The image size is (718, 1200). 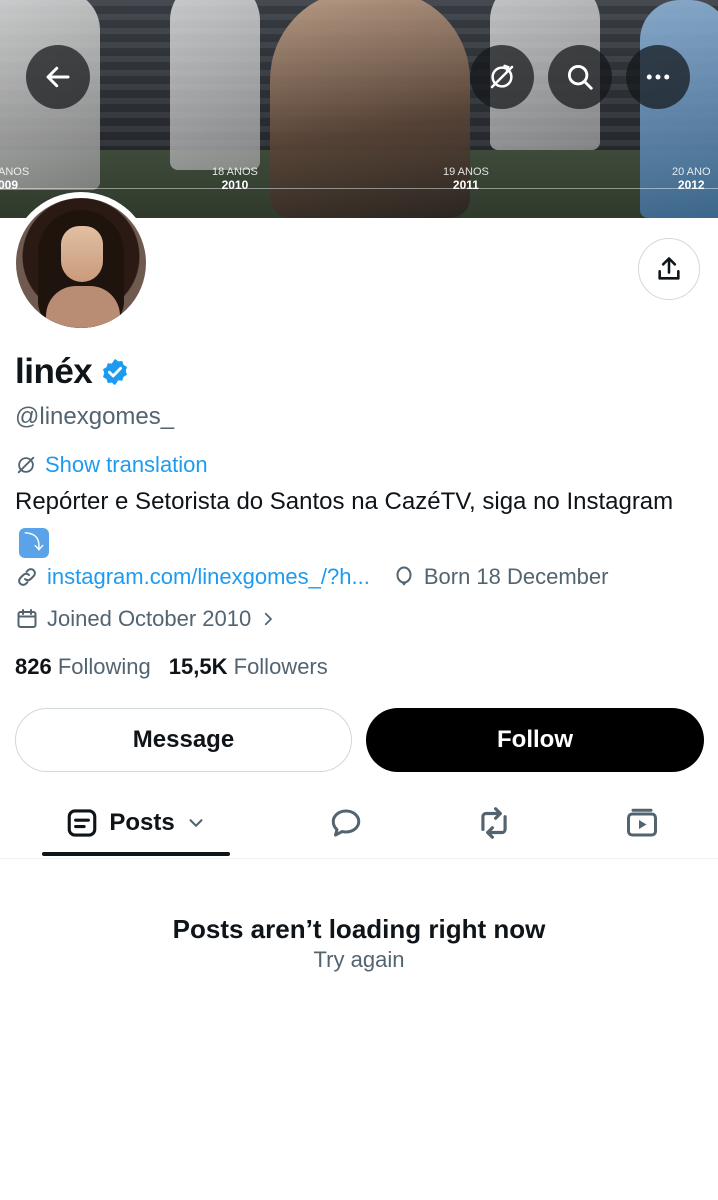 I want to click on more-options-button, so click(x=658, y=77).